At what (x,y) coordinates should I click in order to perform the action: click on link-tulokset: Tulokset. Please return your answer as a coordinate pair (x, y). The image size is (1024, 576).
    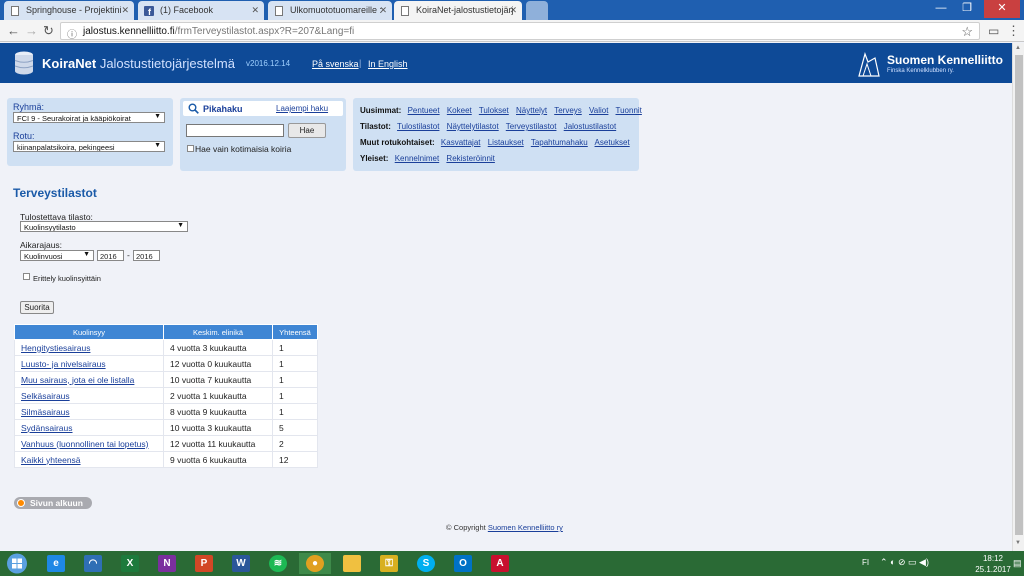
    Looking at the image, I should click on (494, 110).